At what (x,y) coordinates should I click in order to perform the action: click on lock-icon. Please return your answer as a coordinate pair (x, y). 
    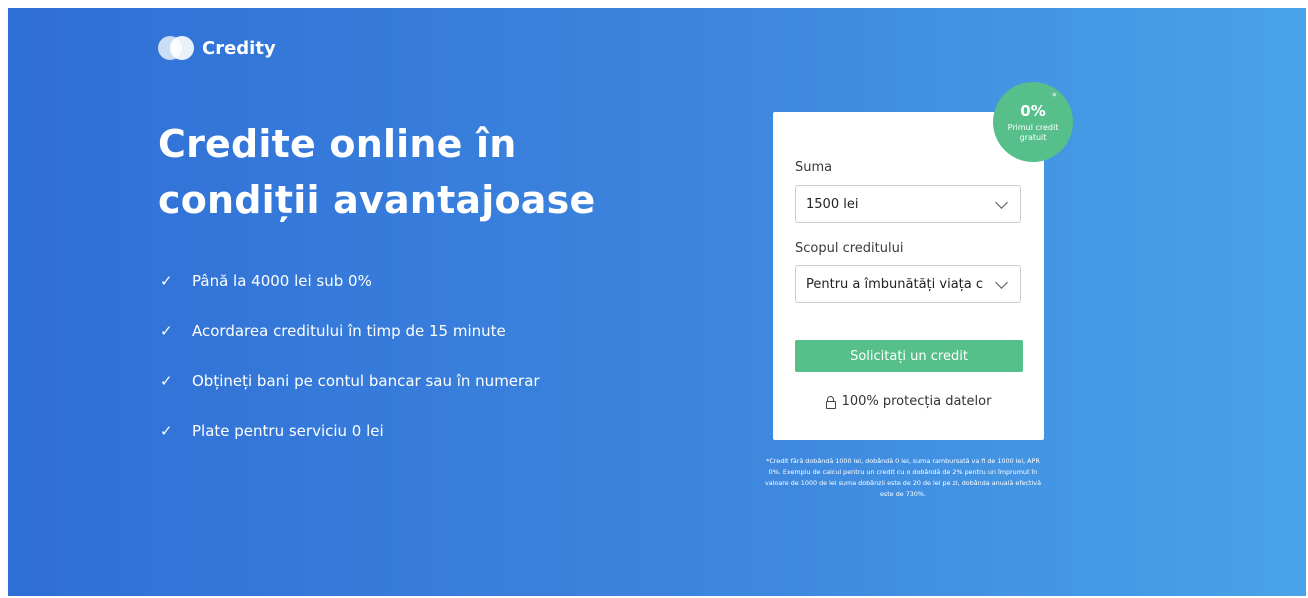
    Looking at the image, I should click on (830, 402).